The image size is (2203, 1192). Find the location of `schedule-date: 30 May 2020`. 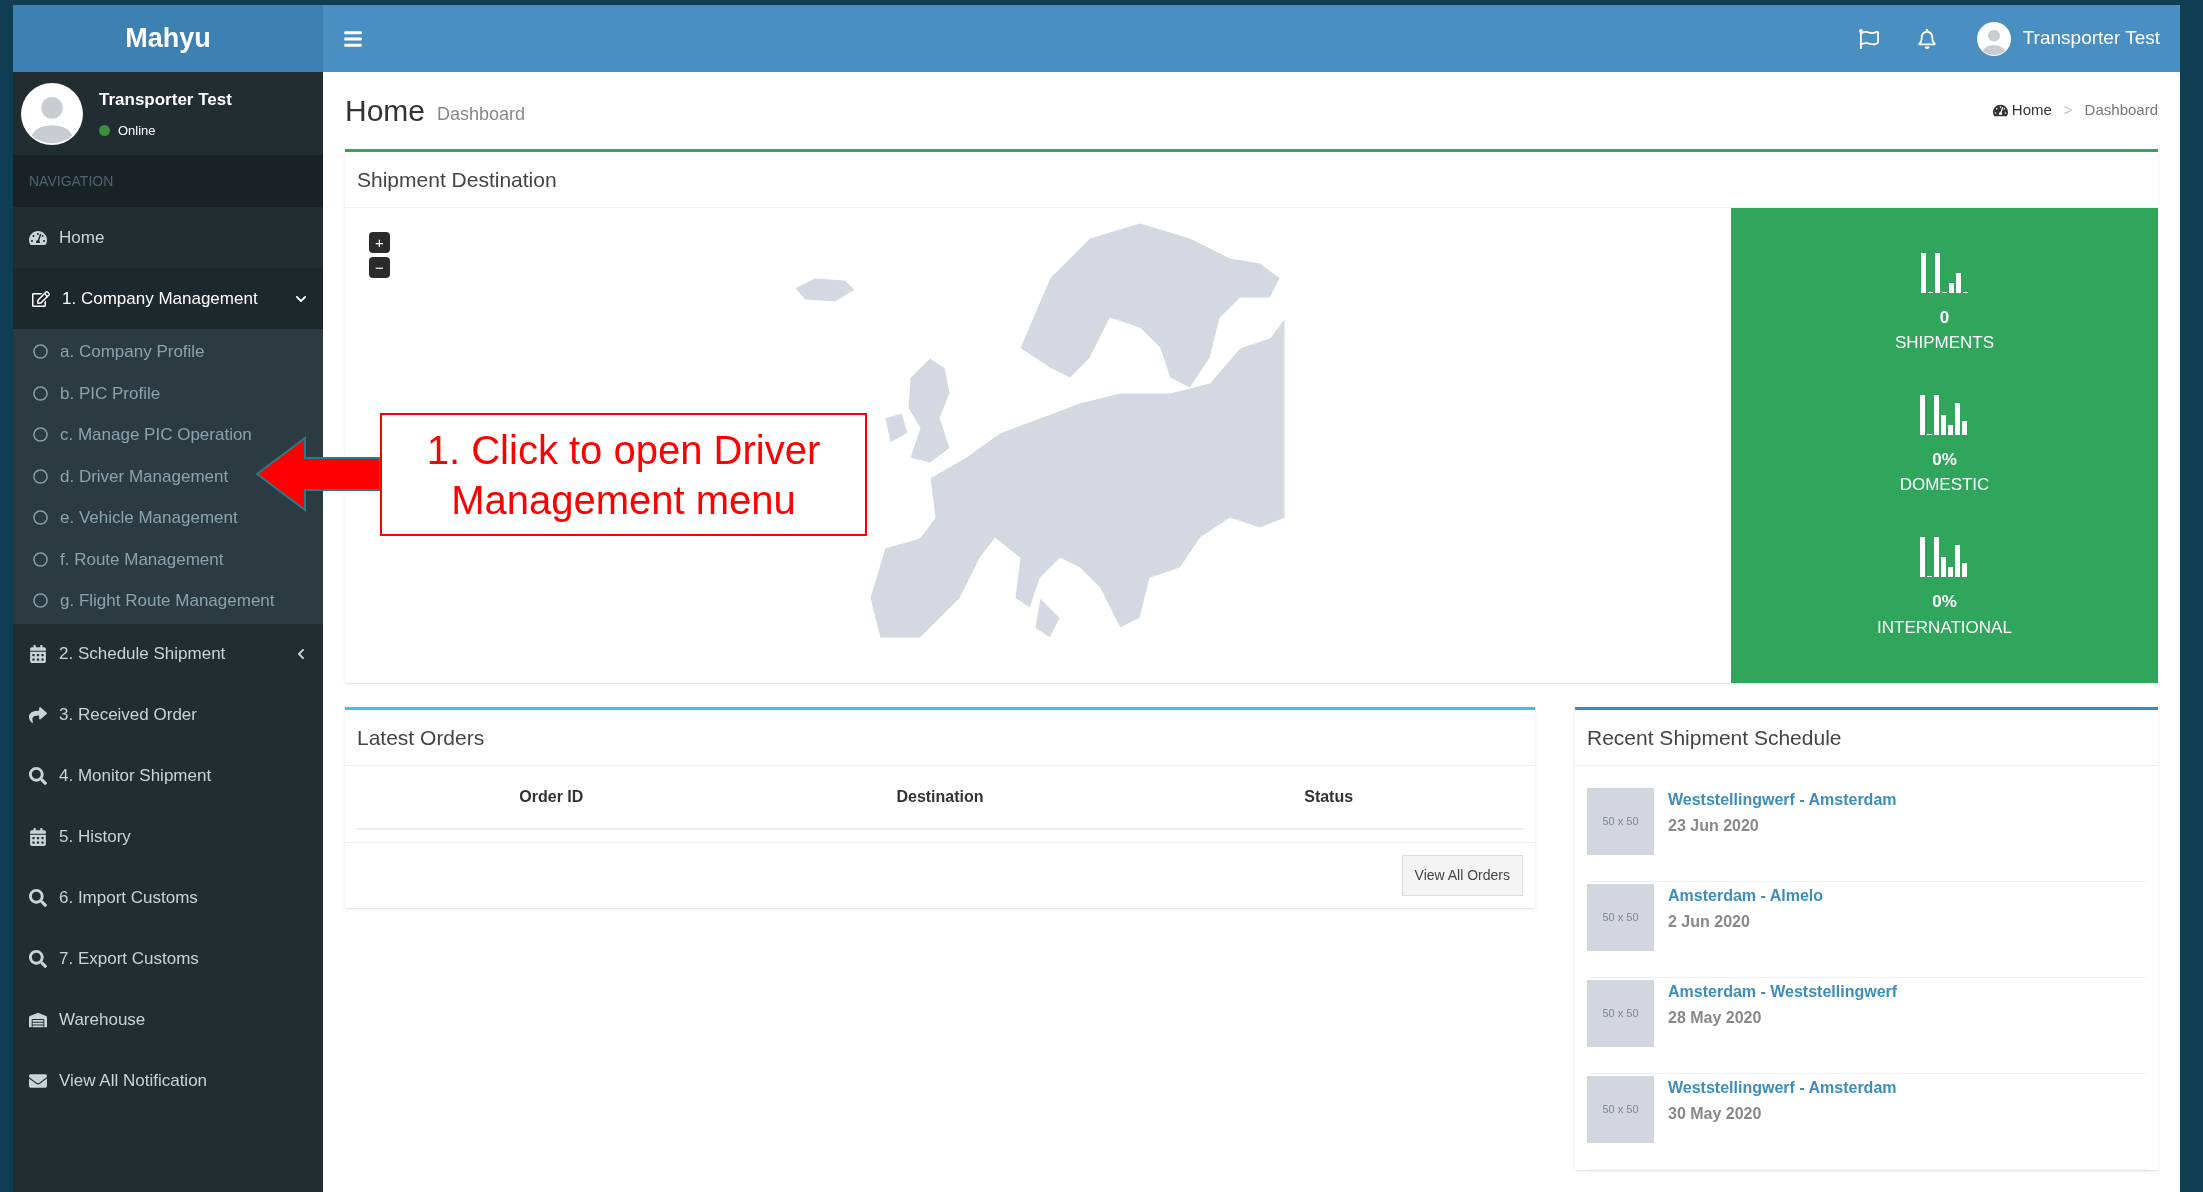

schedule-date: 30 May 2020 is located at coordinates (1715, 1114).